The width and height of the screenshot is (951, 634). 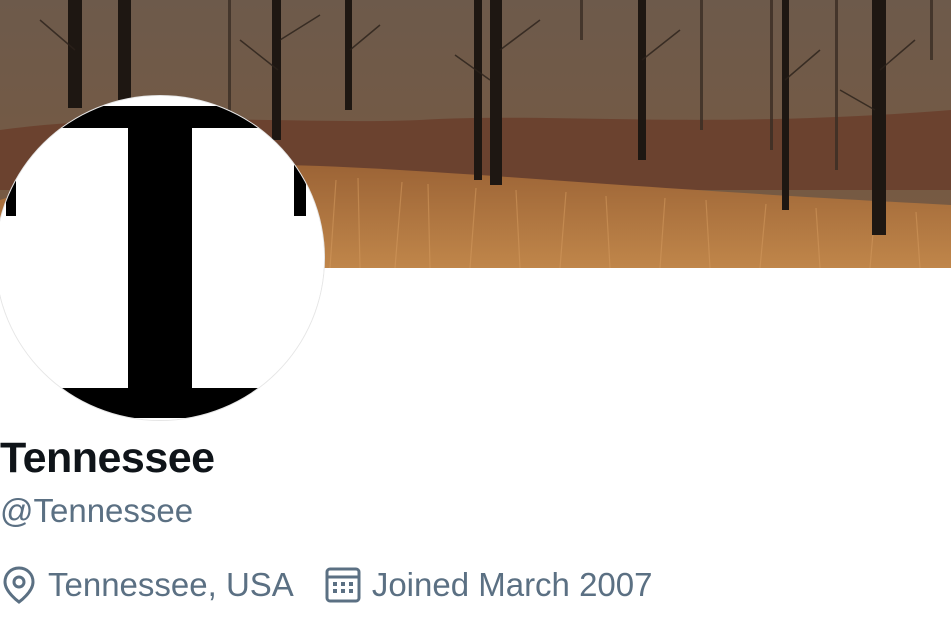 What do you see at coordinates (97, 510) in the screenshot?
I see `user-handle: @Tennessee` at bounding box center [97, 510].